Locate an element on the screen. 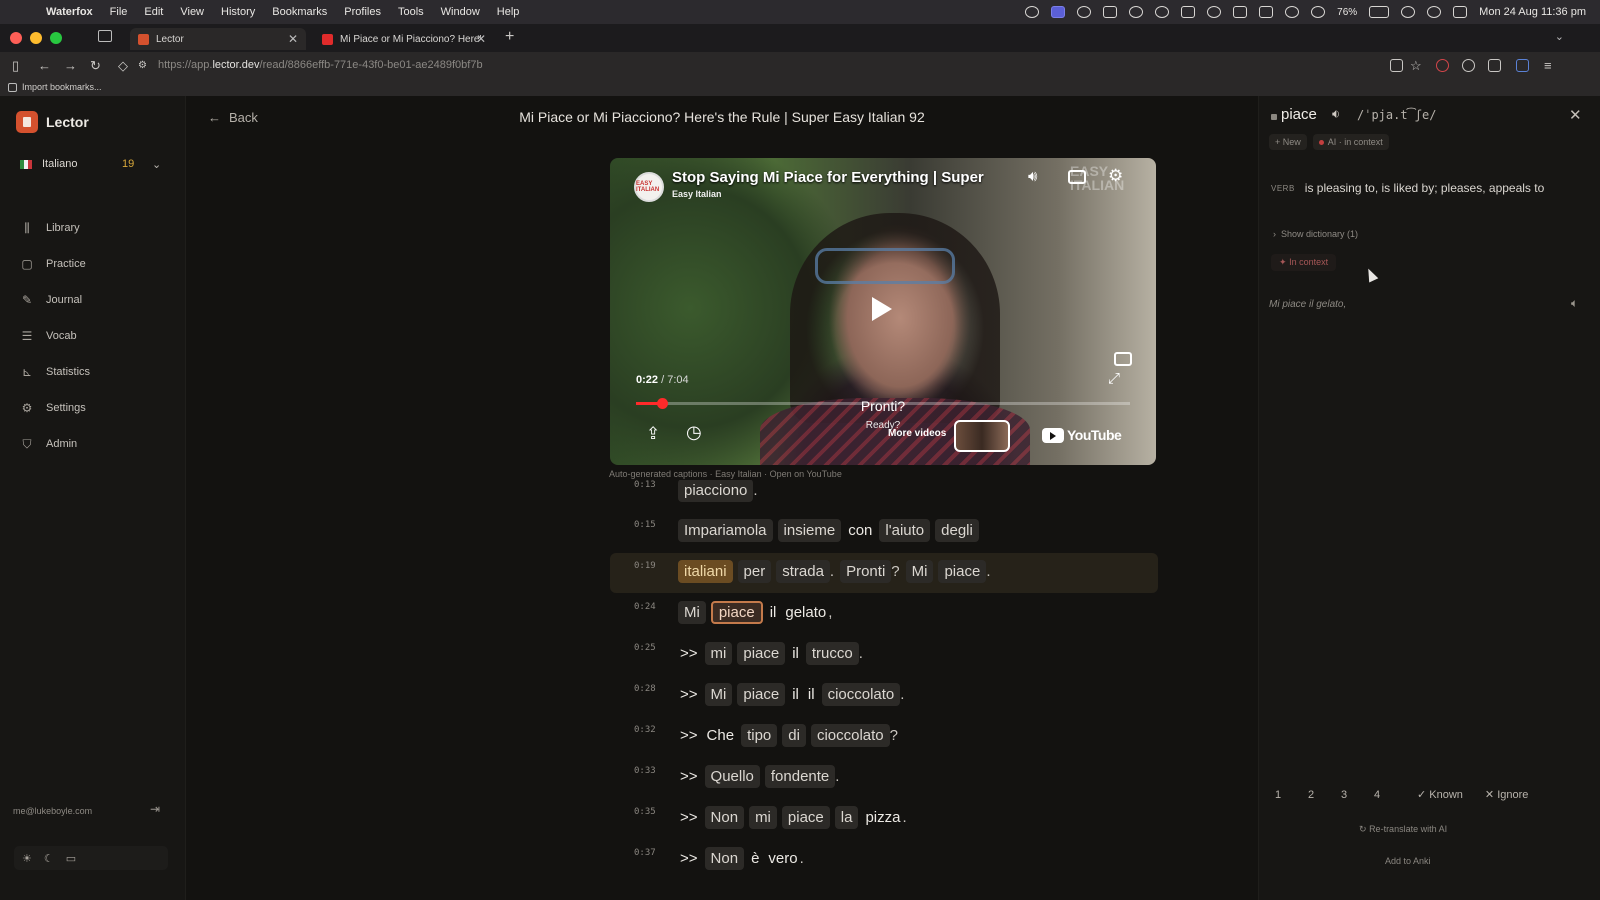 This screenshot has width=1600, height=900. menu-tools: Tools is located at coordinates (411, 12).